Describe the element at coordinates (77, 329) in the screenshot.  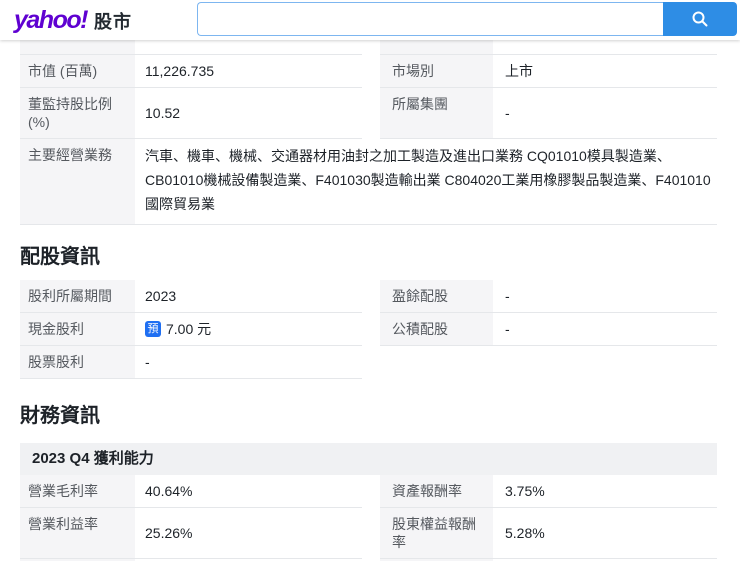
I see `row-label: 現金股利` at that location.